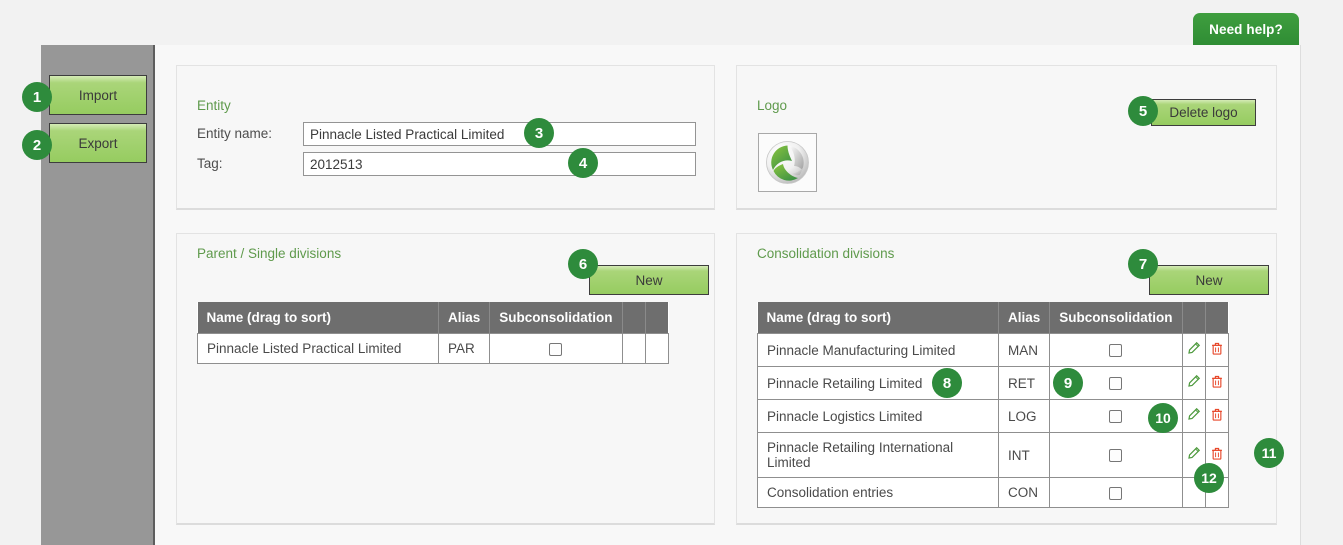 This screenshot has height=545, width=1343. I want to click on left-gutter, so click(20, 295).